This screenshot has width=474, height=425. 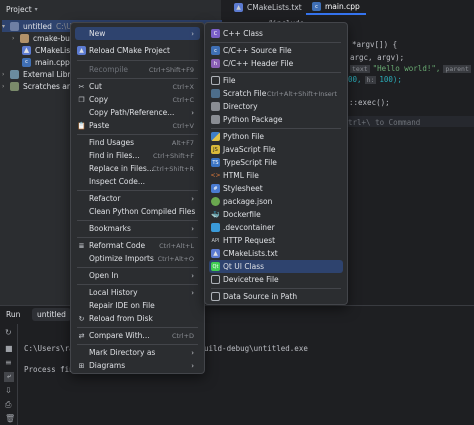 What do you see at coordinates (247, 201) in the screenshot?
I see `menu-label: package.json` at bounding box center [247, 201].